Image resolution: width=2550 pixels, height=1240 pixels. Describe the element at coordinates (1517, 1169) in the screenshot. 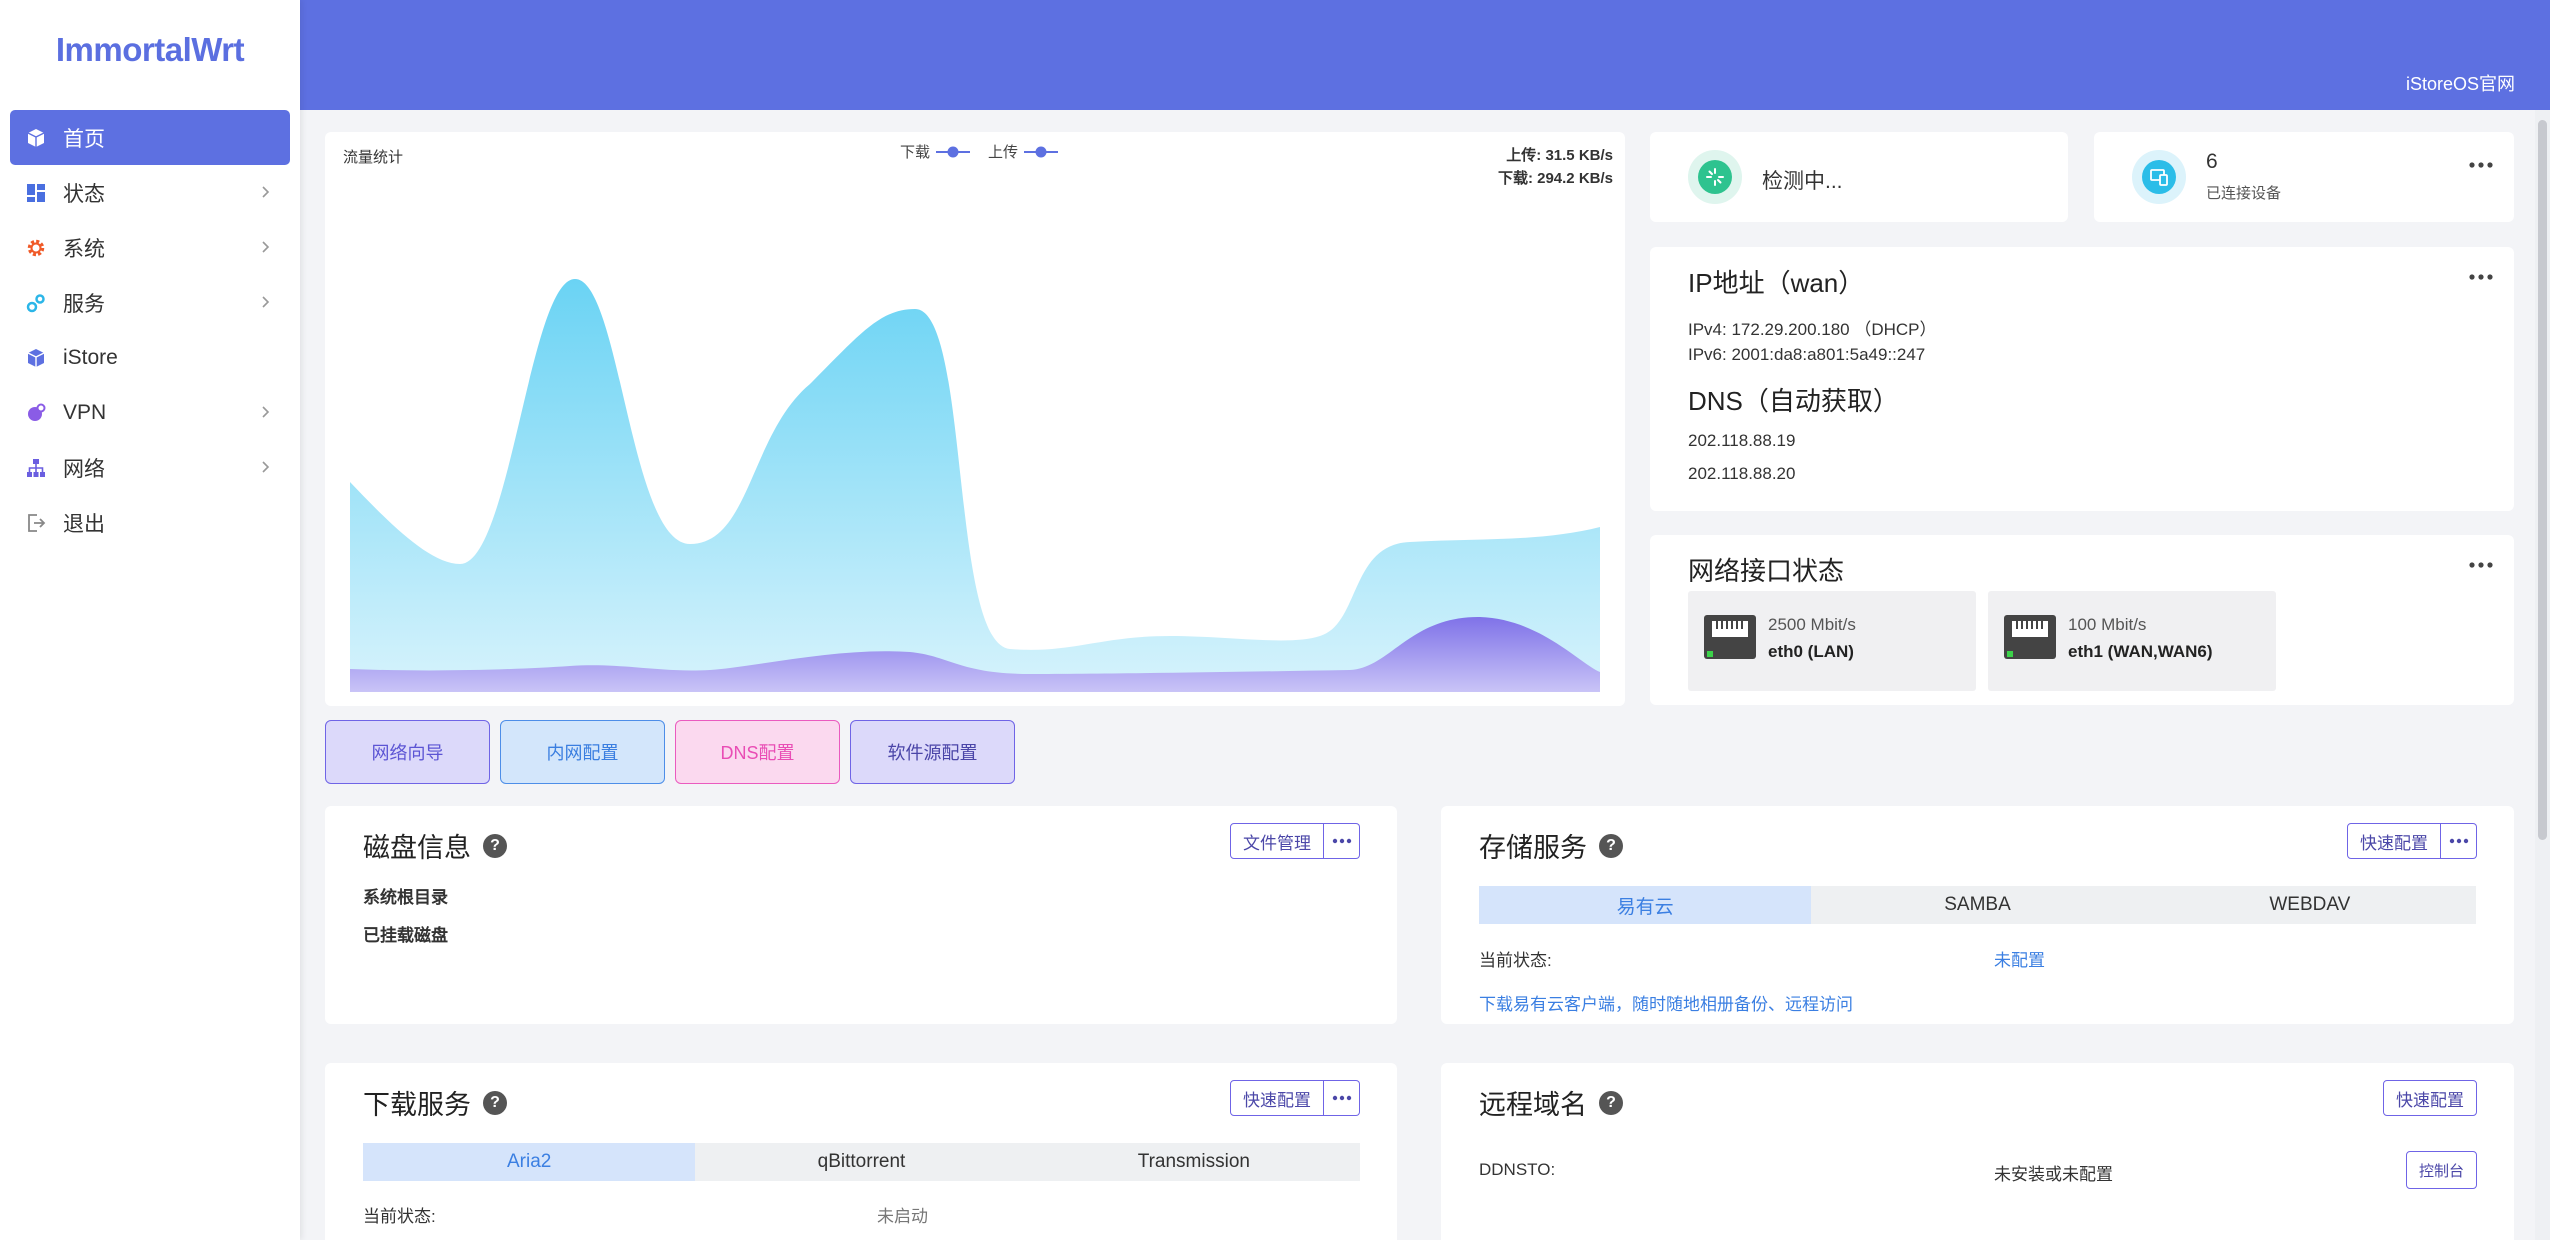

I see `ddnsto-label: DDNSTO:` at that location.